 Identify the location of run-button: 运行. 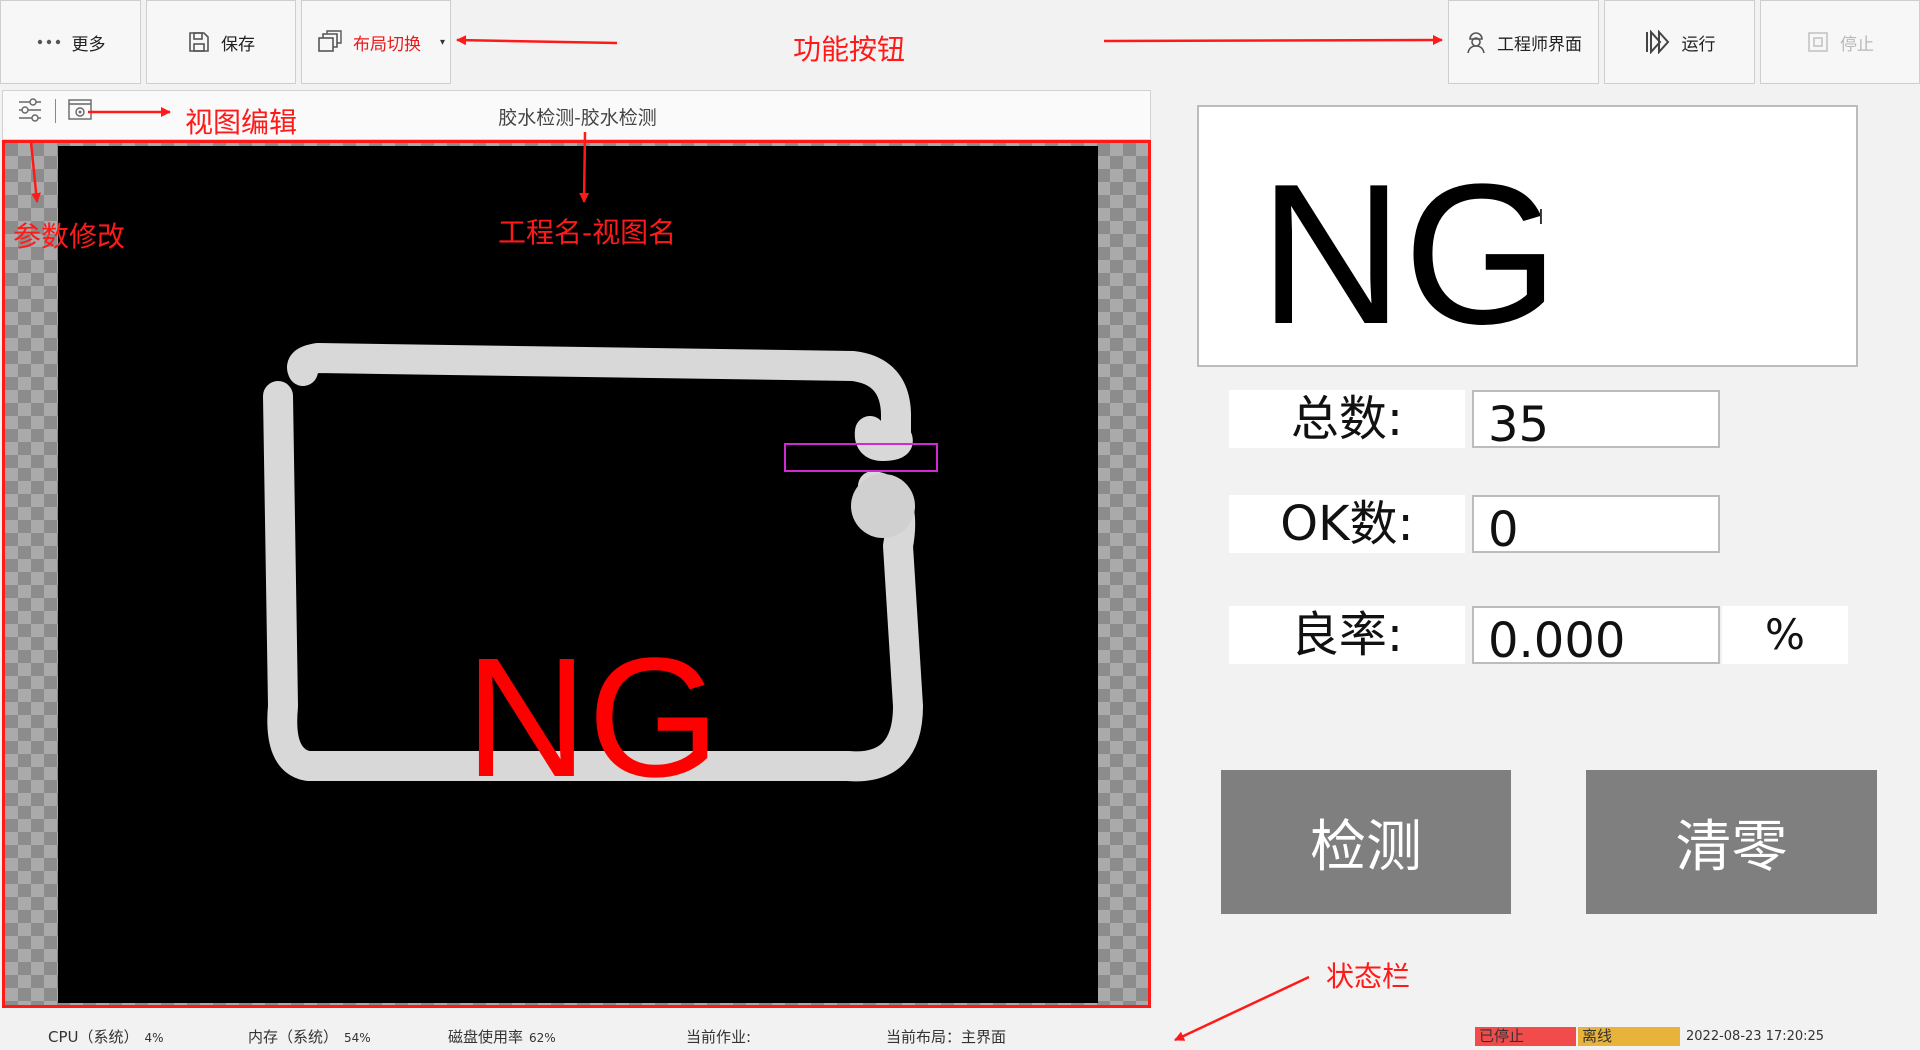
(1679, 42).